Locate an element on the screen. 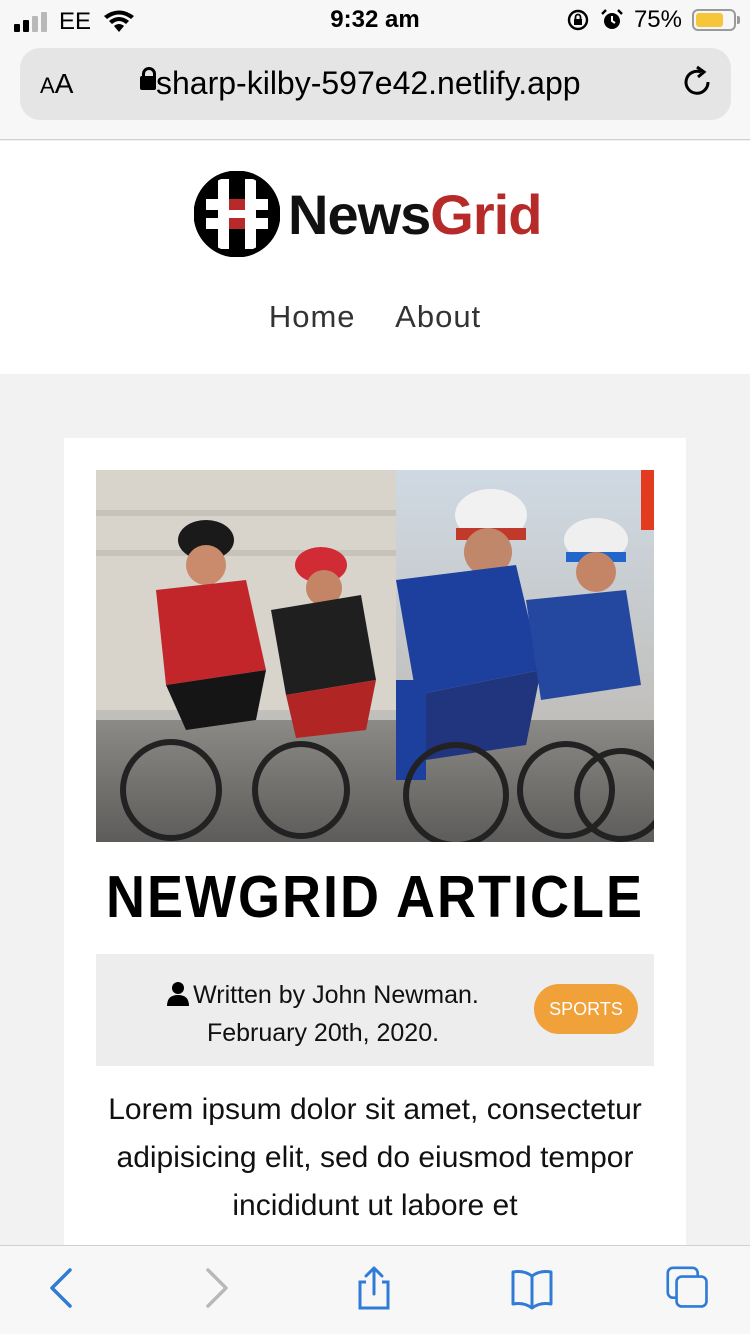 The height and width of the screenshot is (1334, 750). battery-percent: 75% is located at coordinates (657, 19).